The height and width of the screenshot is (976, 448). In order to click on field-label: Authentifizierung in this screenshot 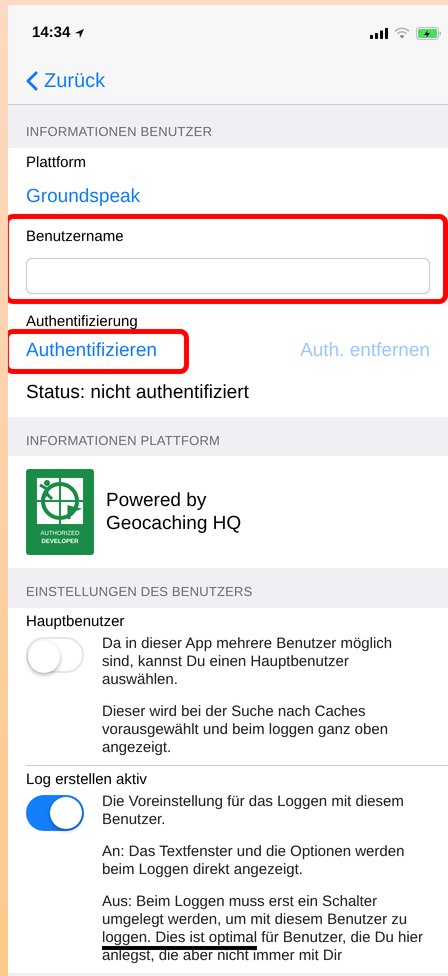, I will do `click(82, 322)`.